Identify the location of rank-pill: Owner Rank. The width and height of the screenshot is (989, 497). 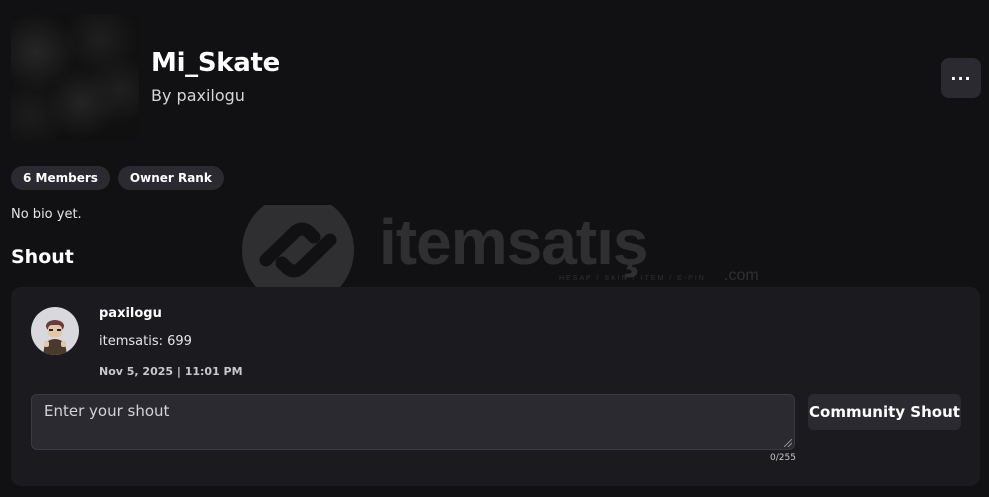
(170, 178).